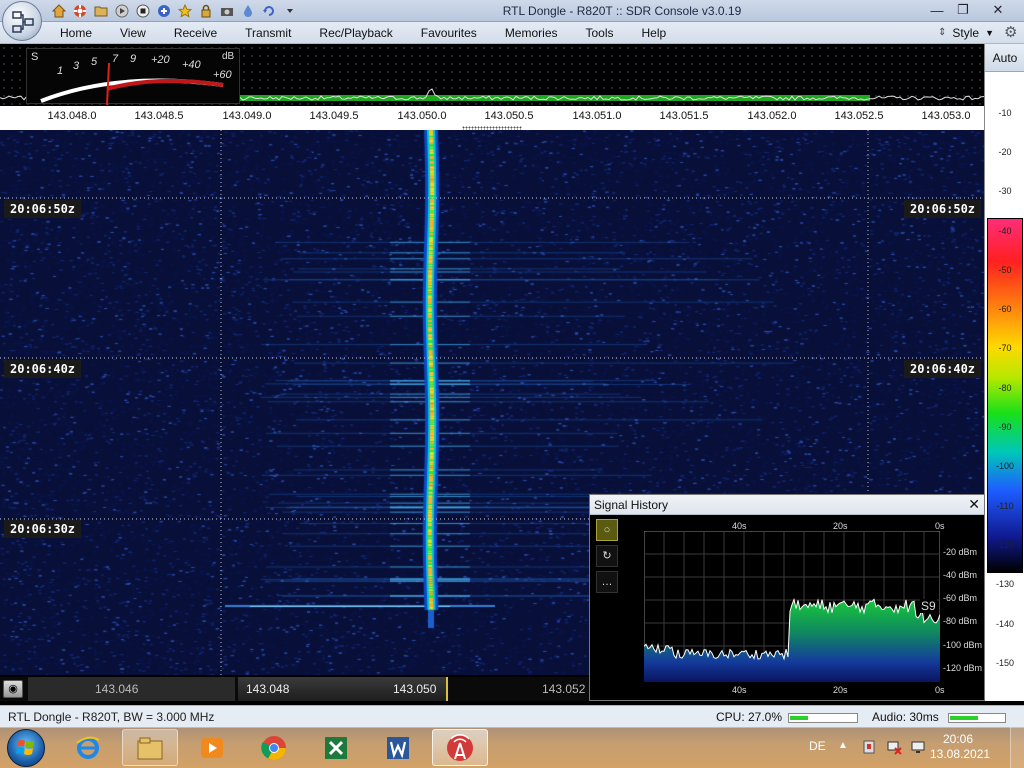  Describe the element at coordinates (1005, 152) in the screenshot. I see `db-tick: -20` at that location.